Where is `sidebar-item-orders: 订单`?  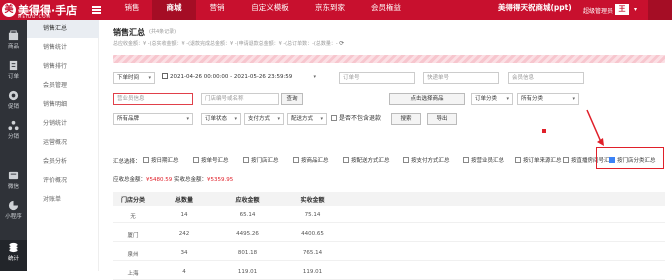 sidebar-item-orders: 订单 is located at coordinates (13, 70).